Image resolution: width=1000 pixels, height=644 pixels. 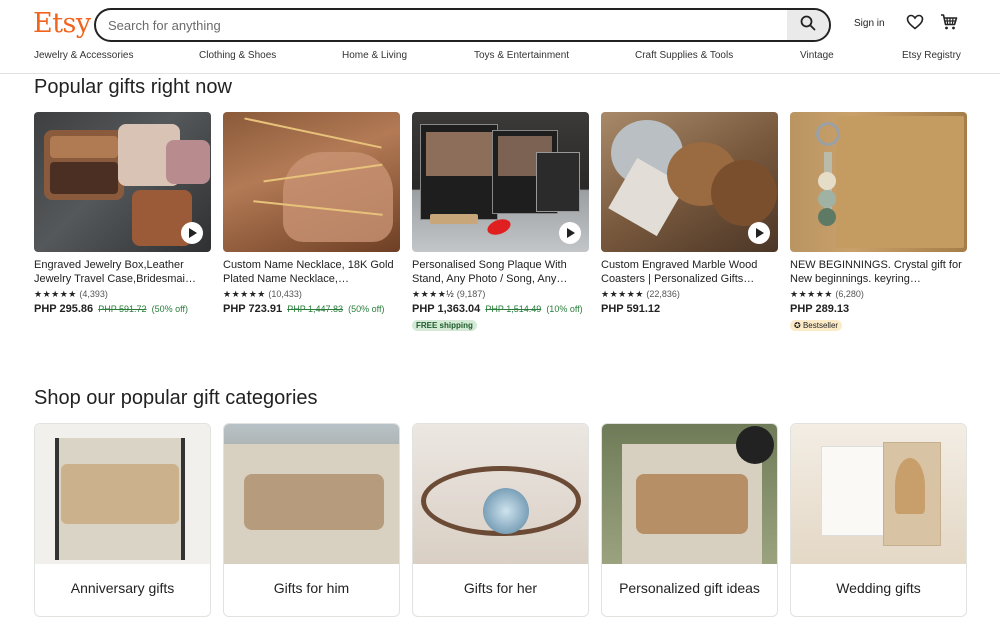 What do you see at coordinates (797, 325) in the screenshot?
I see `award-icon: ✪` at bounding box center [797, 325].